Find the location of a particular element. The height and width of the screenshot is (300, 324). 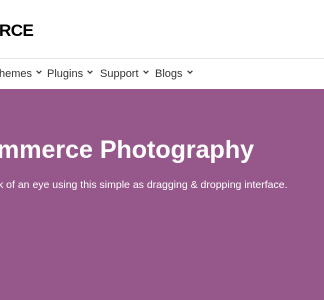

nav-item-label: Blogs is located at coordinates (169, 74).